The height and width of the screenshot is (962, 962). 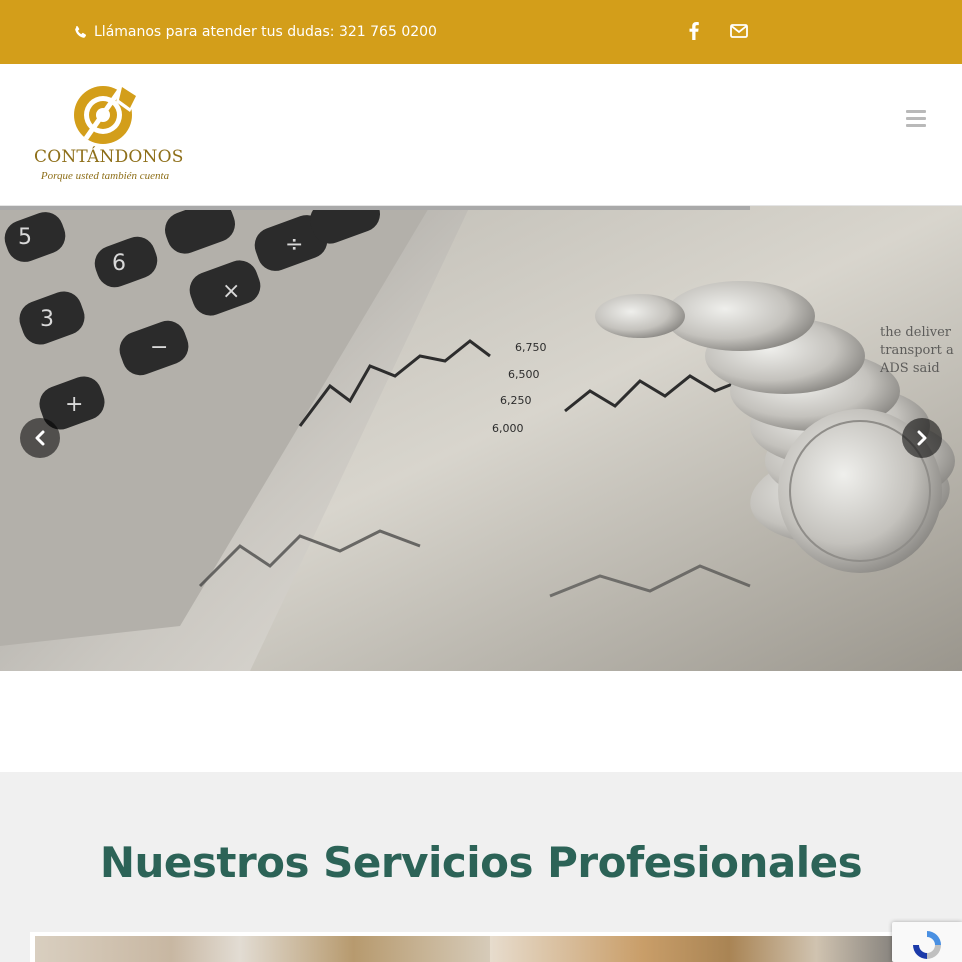 I want to click on slider-prev-button, so click(x=40, y=438).